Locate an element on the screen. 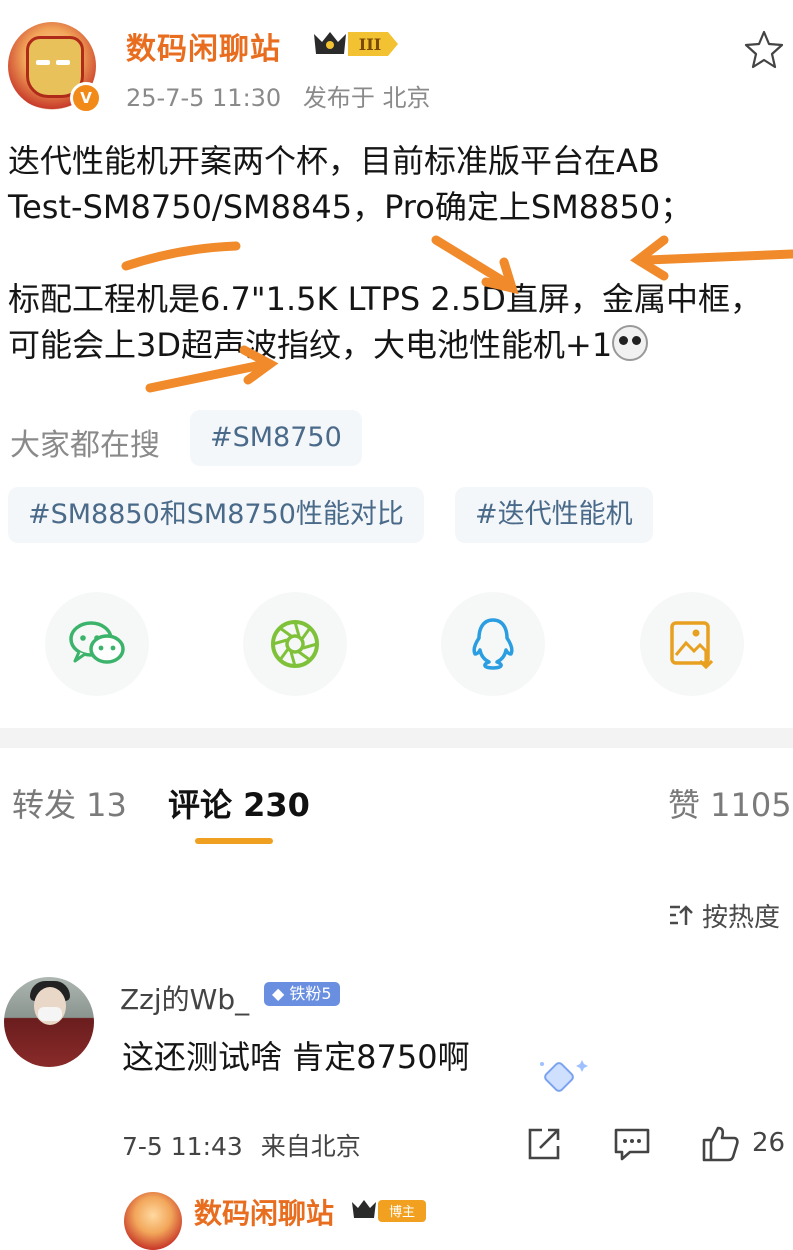 Image resolution: width=793 pixels, height=1250 pixels. hashtag-chip: #SM8750 is located at coordinates (276, 438).